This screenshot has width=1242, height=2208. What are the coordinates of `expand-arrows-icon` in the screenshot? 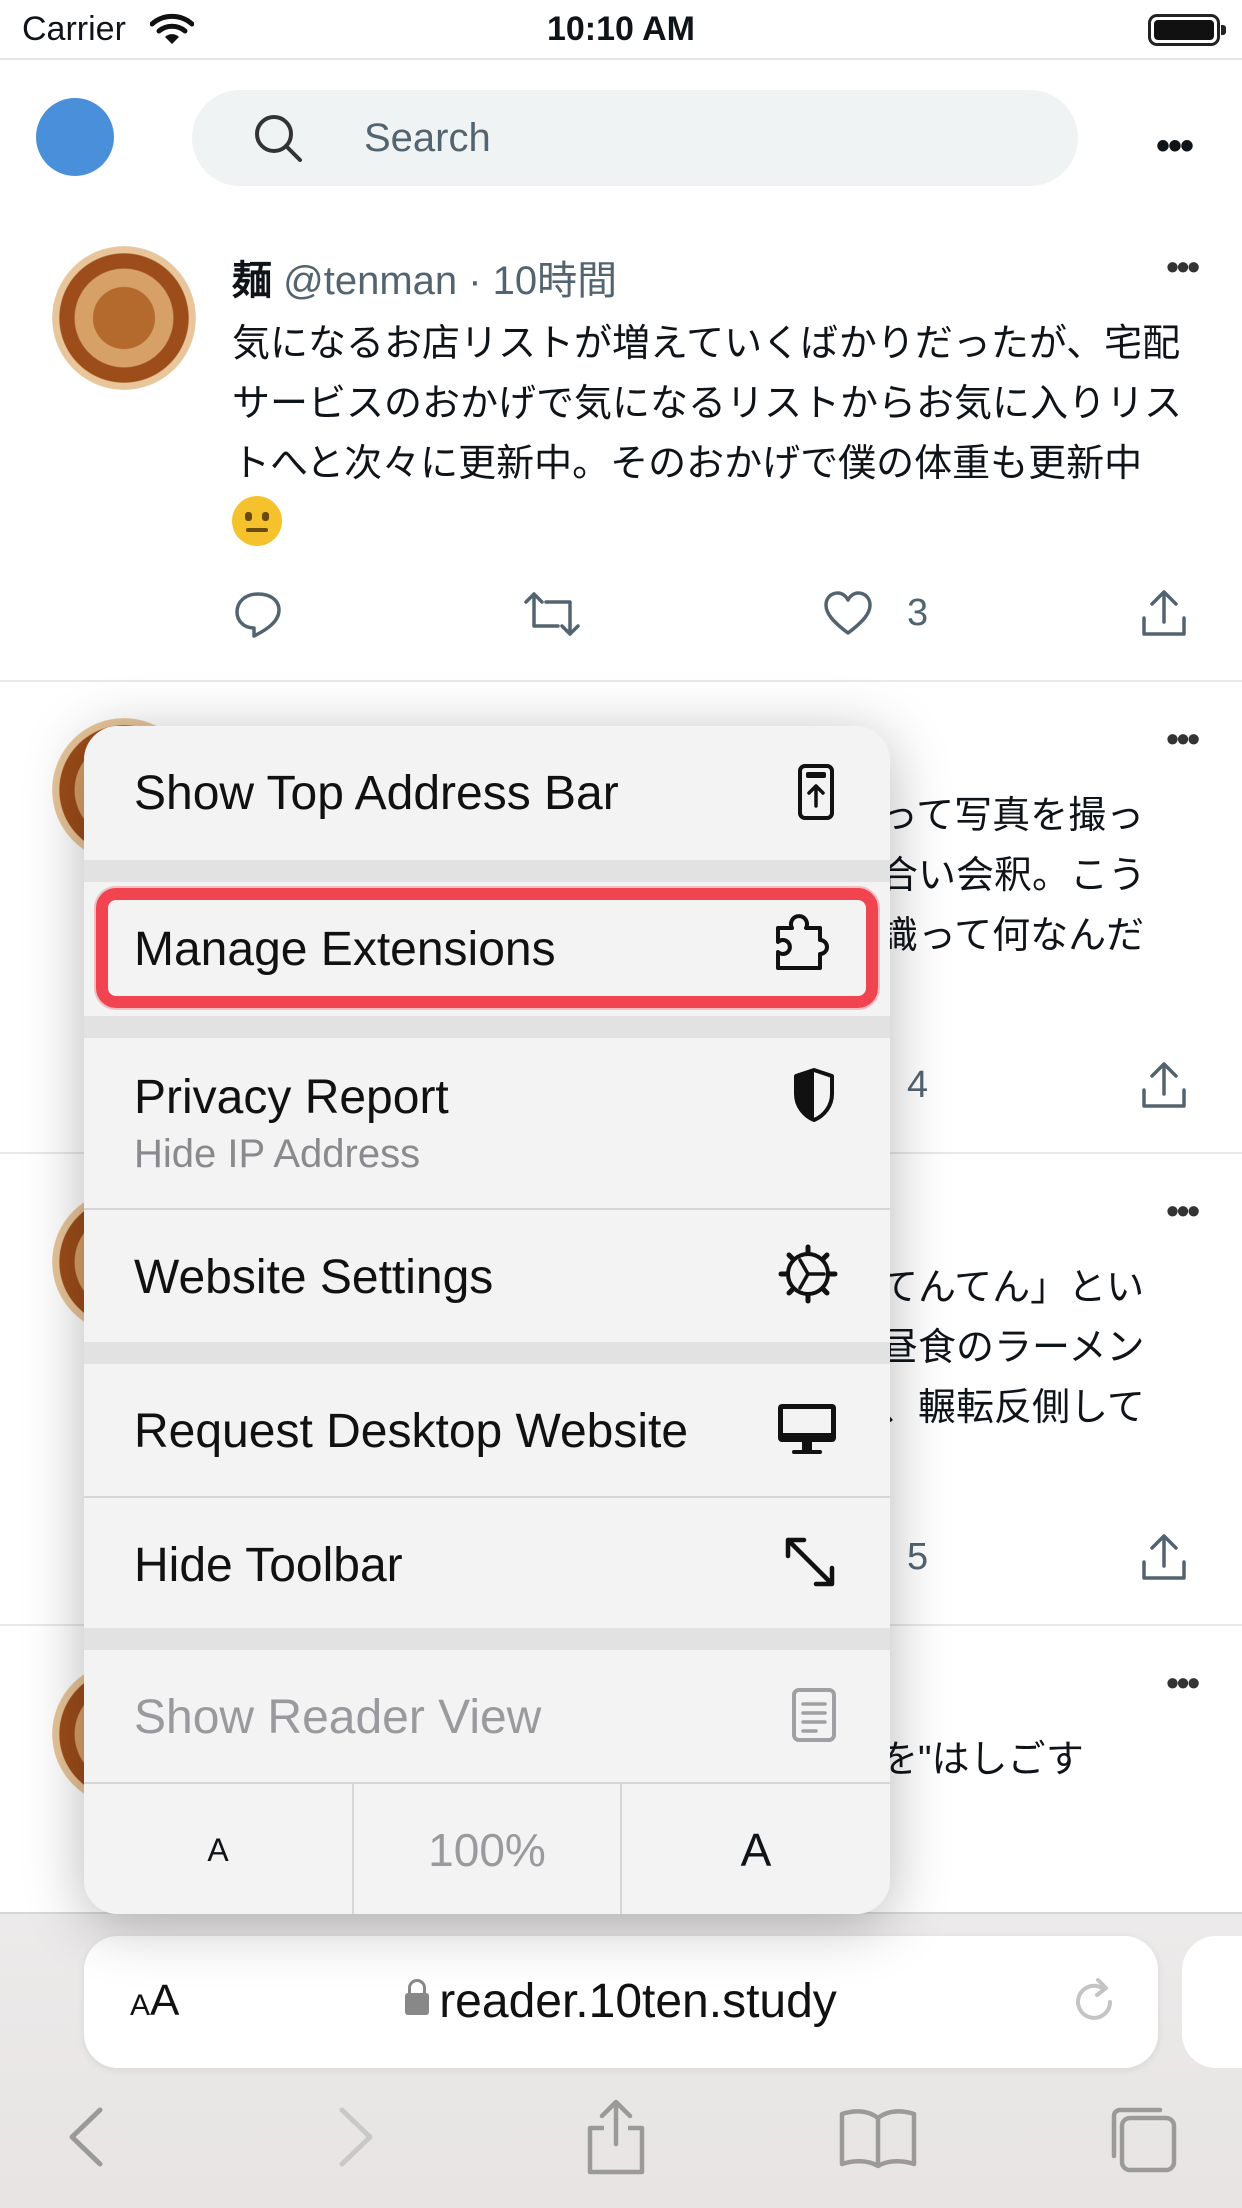 It's located at (810, 1564).